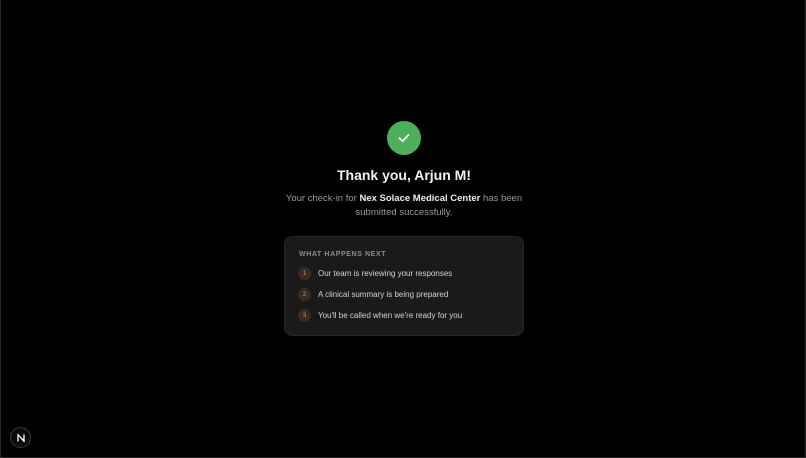  What do you see at coordinates (420, 198) in the screenshot?
I see `facility-name: Nex Solace Medical Center` at bounding box center [420, 198].